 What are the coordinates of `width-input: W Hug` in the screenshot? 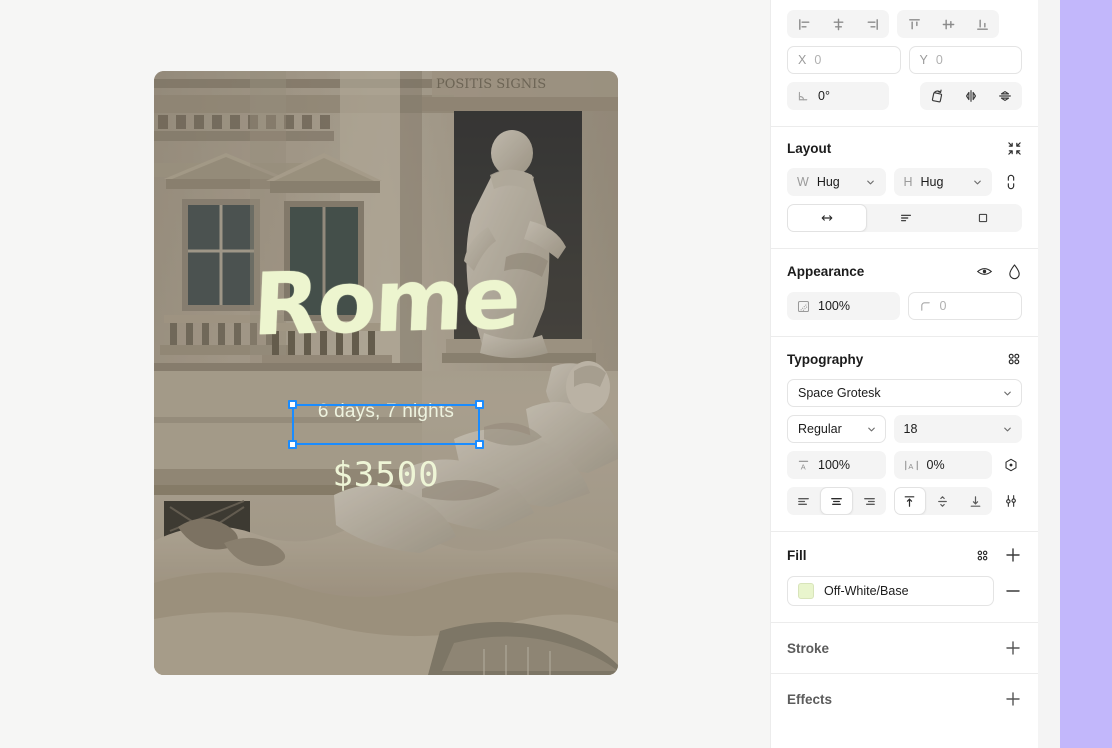 It's located at (821, 182).